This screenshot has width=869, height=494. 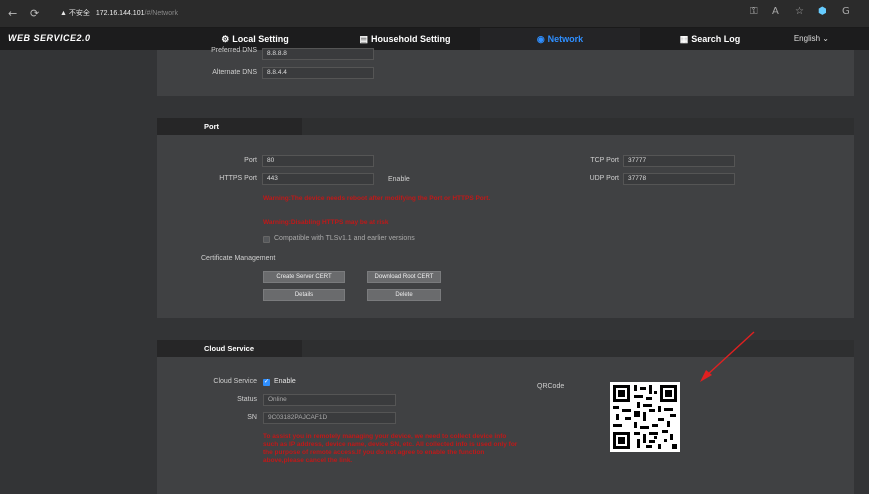 What do you see at coordinates (238, 178) in the screenshot?
I see `https-port-label: HTTPS Port` at bounding box center [238, 178].